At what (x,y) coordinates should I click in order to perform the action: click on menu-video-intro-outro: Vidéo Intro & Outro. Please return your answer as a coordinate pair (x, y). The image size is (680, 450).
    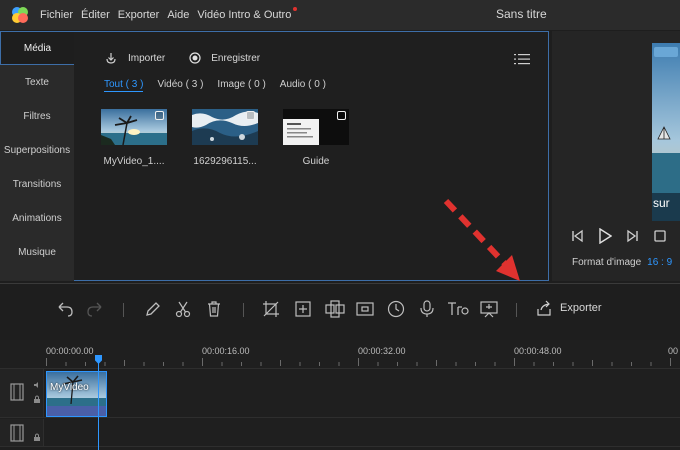
    Looking at the image, I should click on (247, 14).